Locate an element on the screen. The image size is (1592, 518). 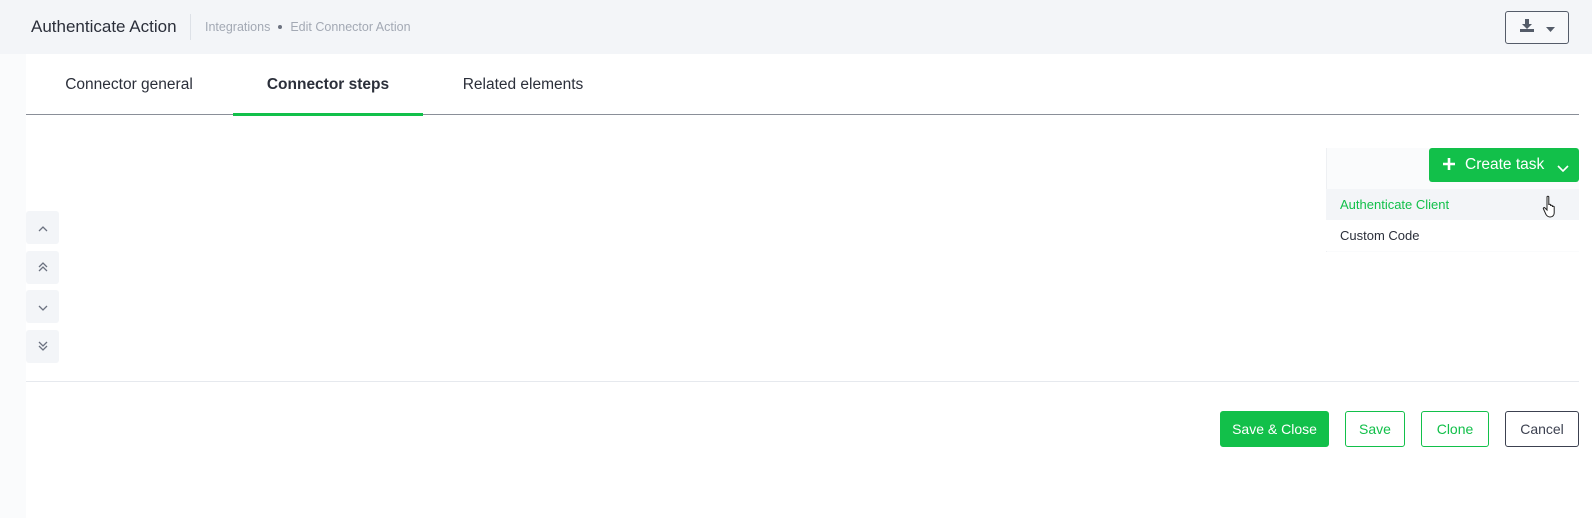
create-task-button: Create task is located at coordinates (1504, 165).